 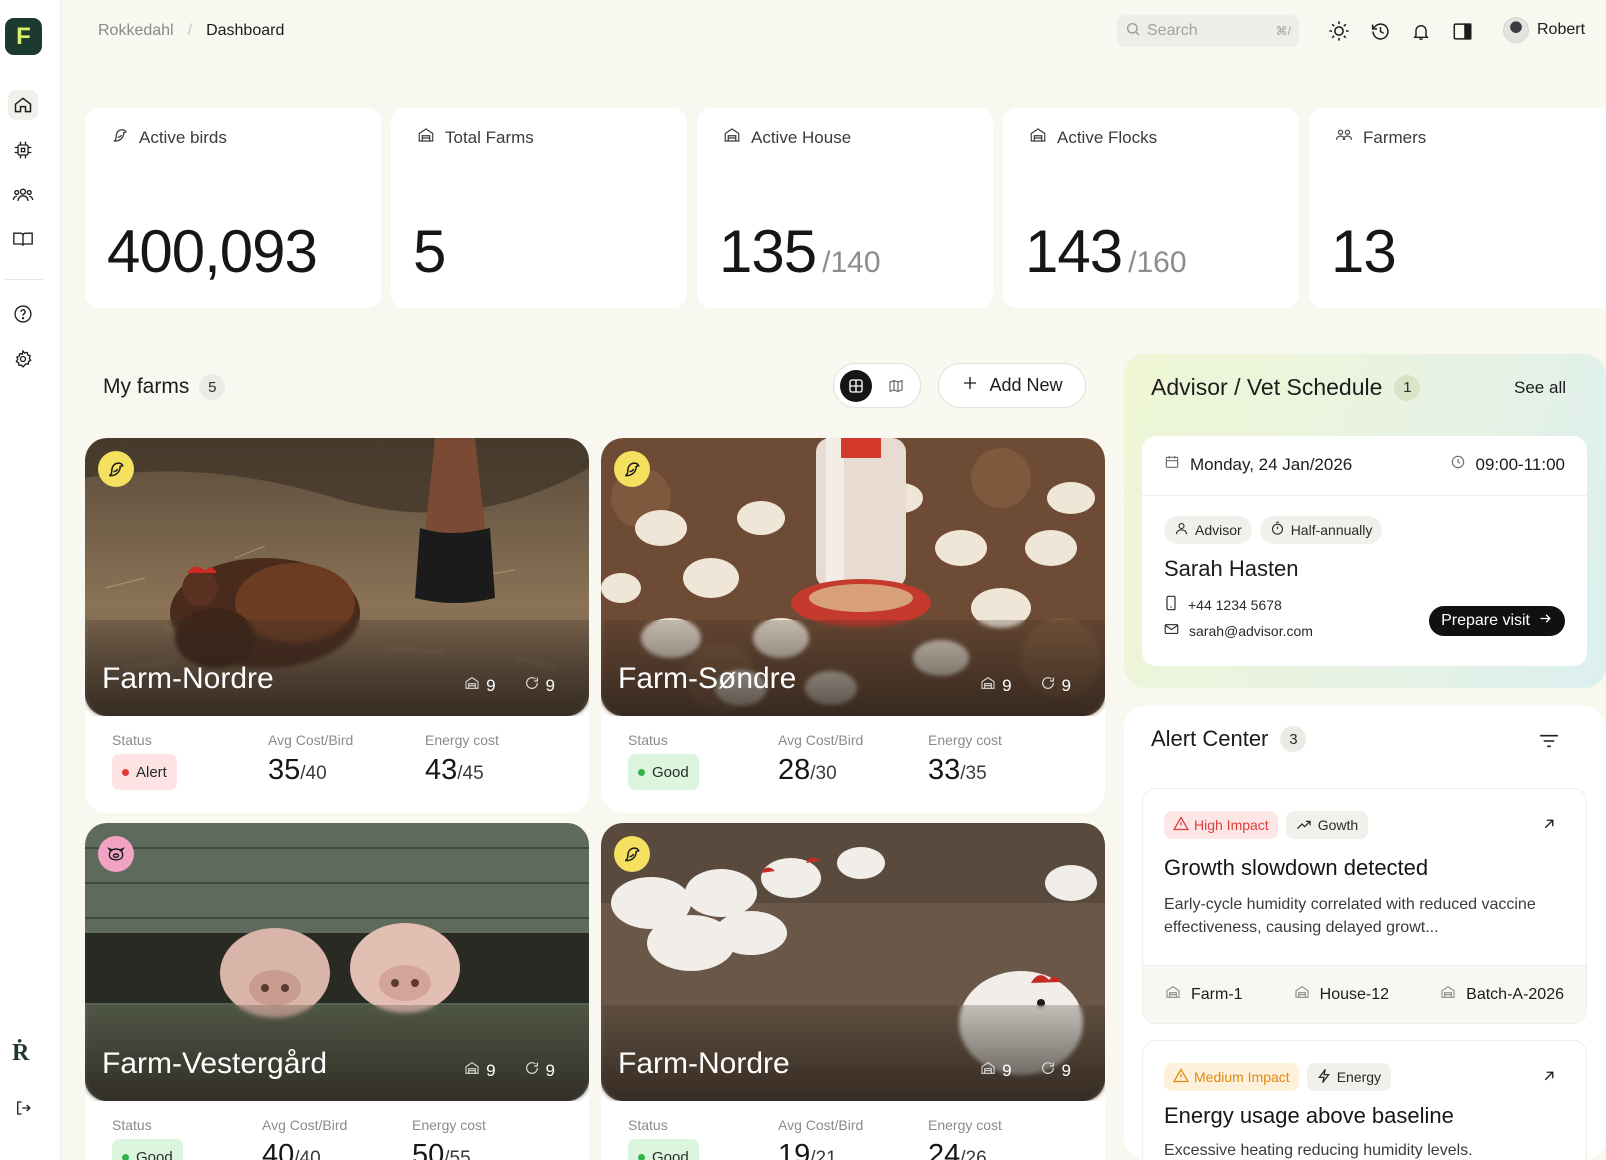 What do you see at coordinates (146, 386) in the screenshot?
I see `section-title-text: My farms` at bounding box center [146, 386].